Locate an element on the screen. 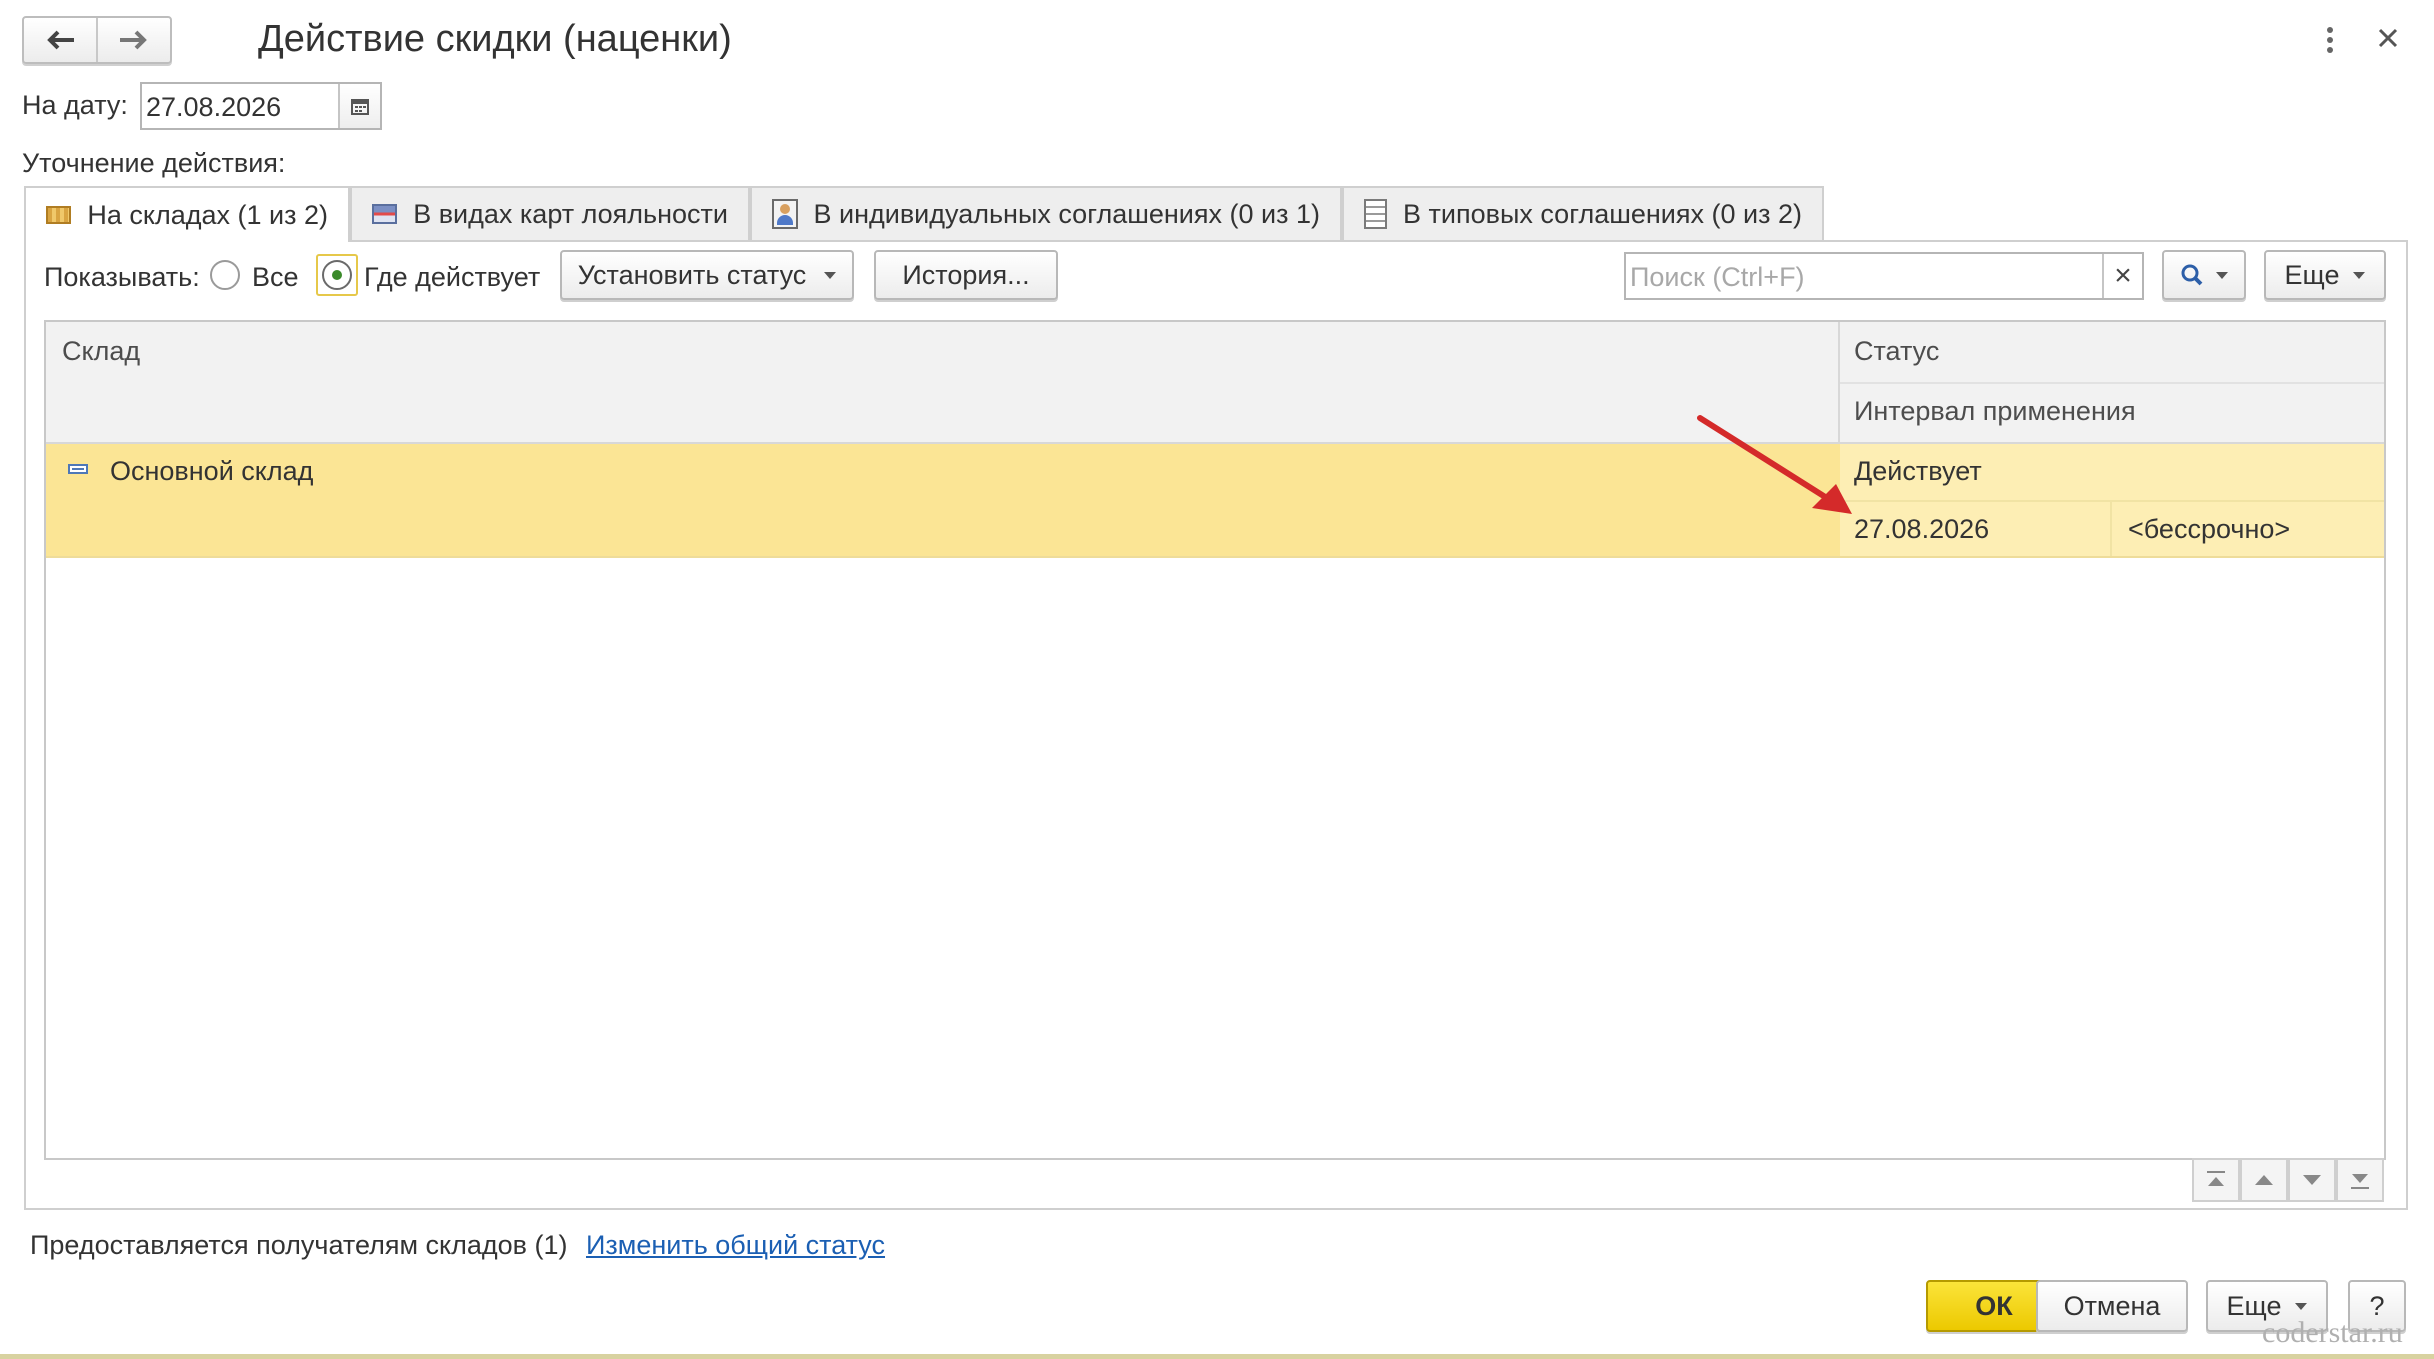 This screenshot has height=1359, width=2434. calendar-icon is located at coordinates (360, 107).